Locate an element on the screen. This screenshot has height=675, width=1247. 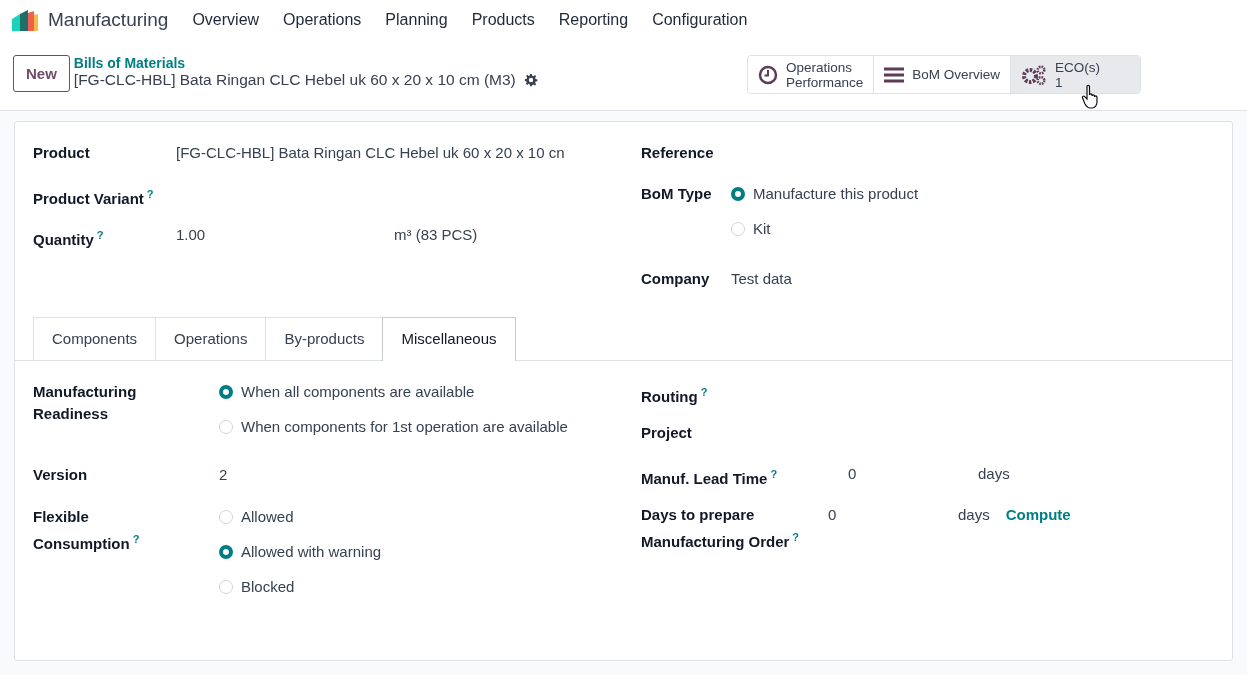
field-label: BoM Type is located at coordinates (676, 193).